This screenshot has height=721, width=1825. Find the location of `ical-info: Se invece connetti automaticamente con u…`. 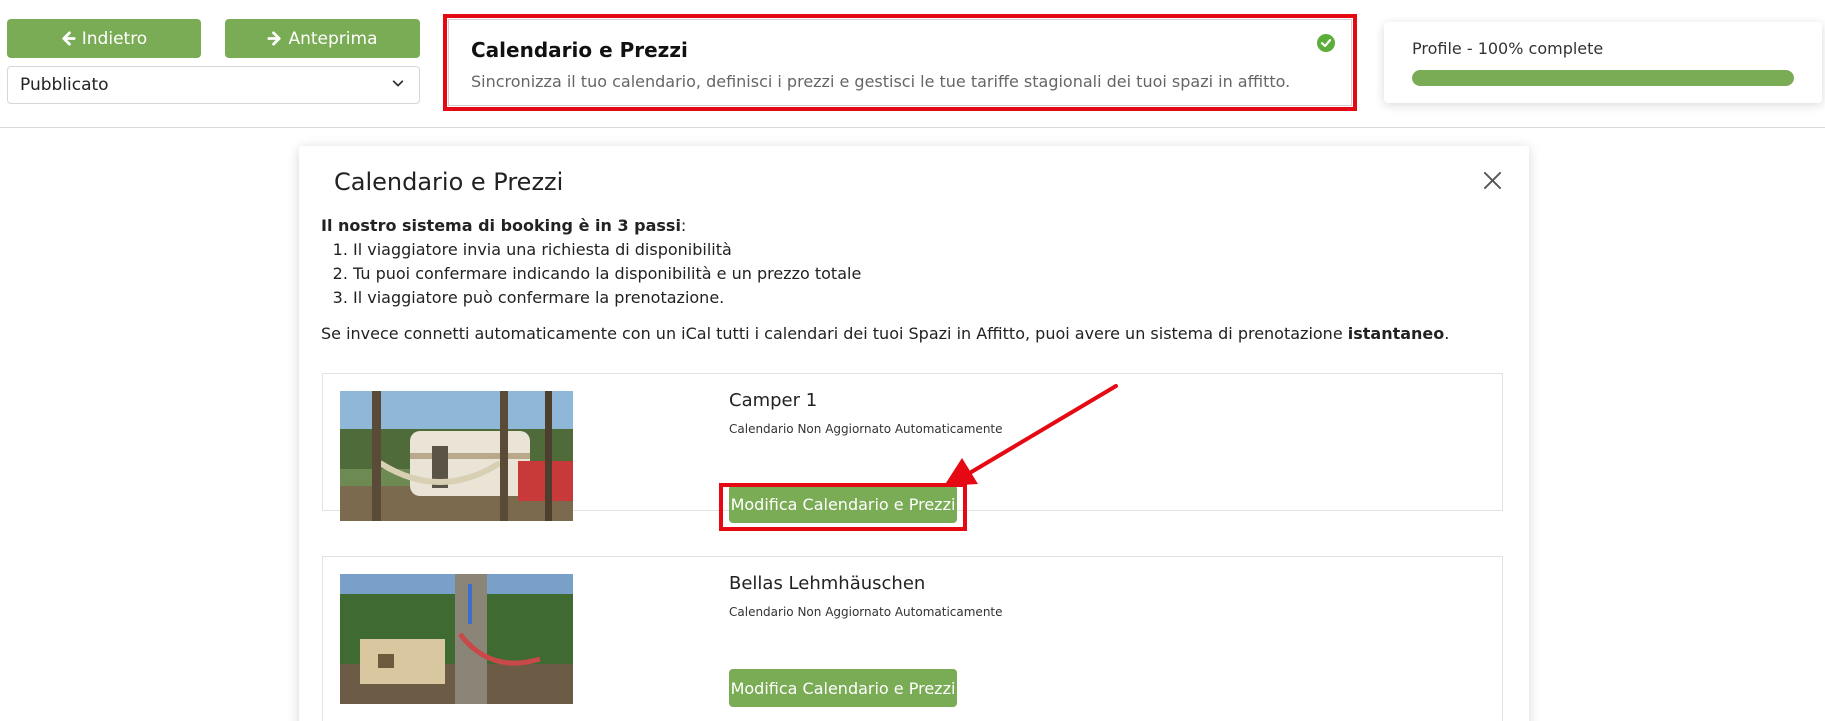

ical-info: Se invece connetti automaticamente con u… is located at coordinates (885, 333).